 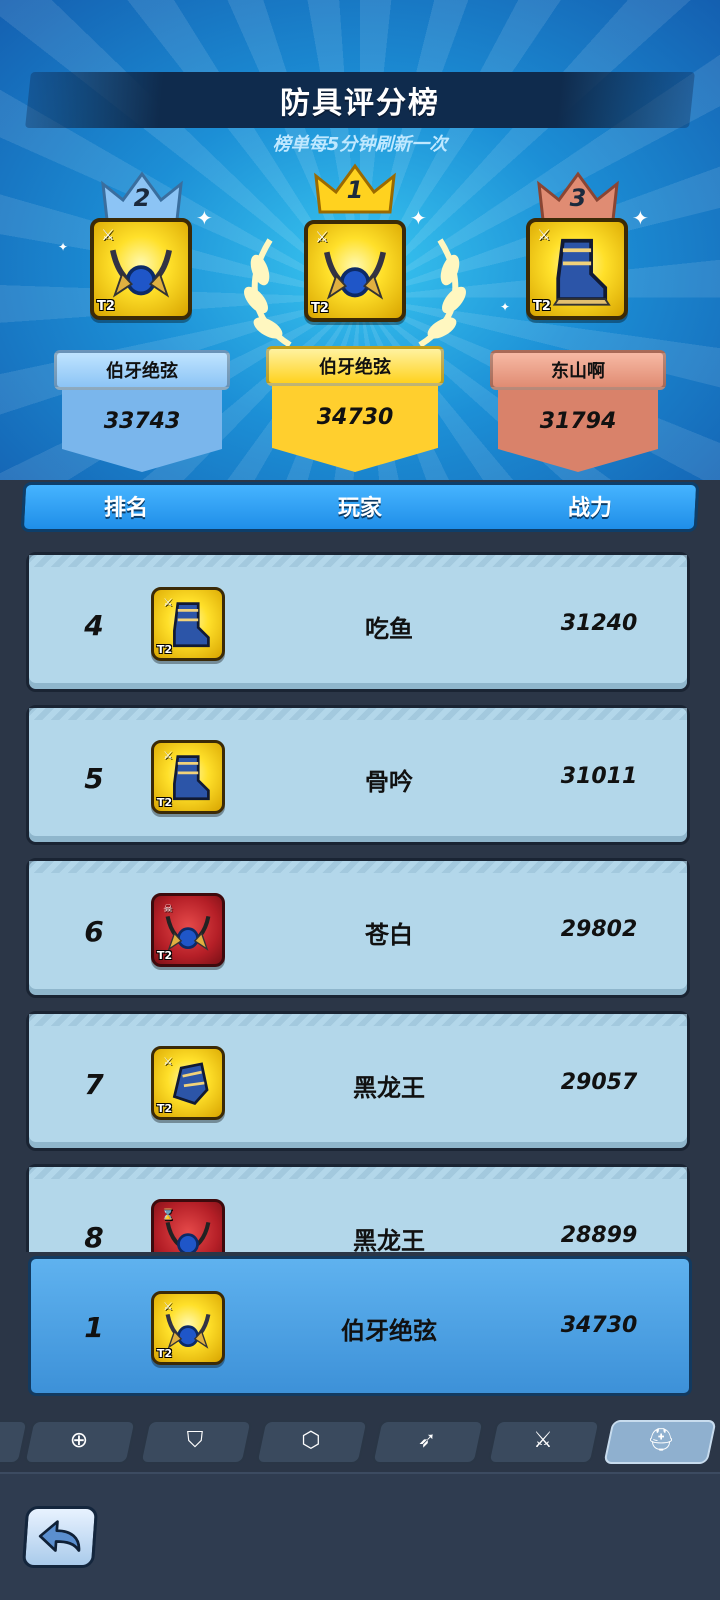 What do you see at coordinates (599, 929) in the screenshot?
I see `row-power: 29802` at bounding box center [599, 929].